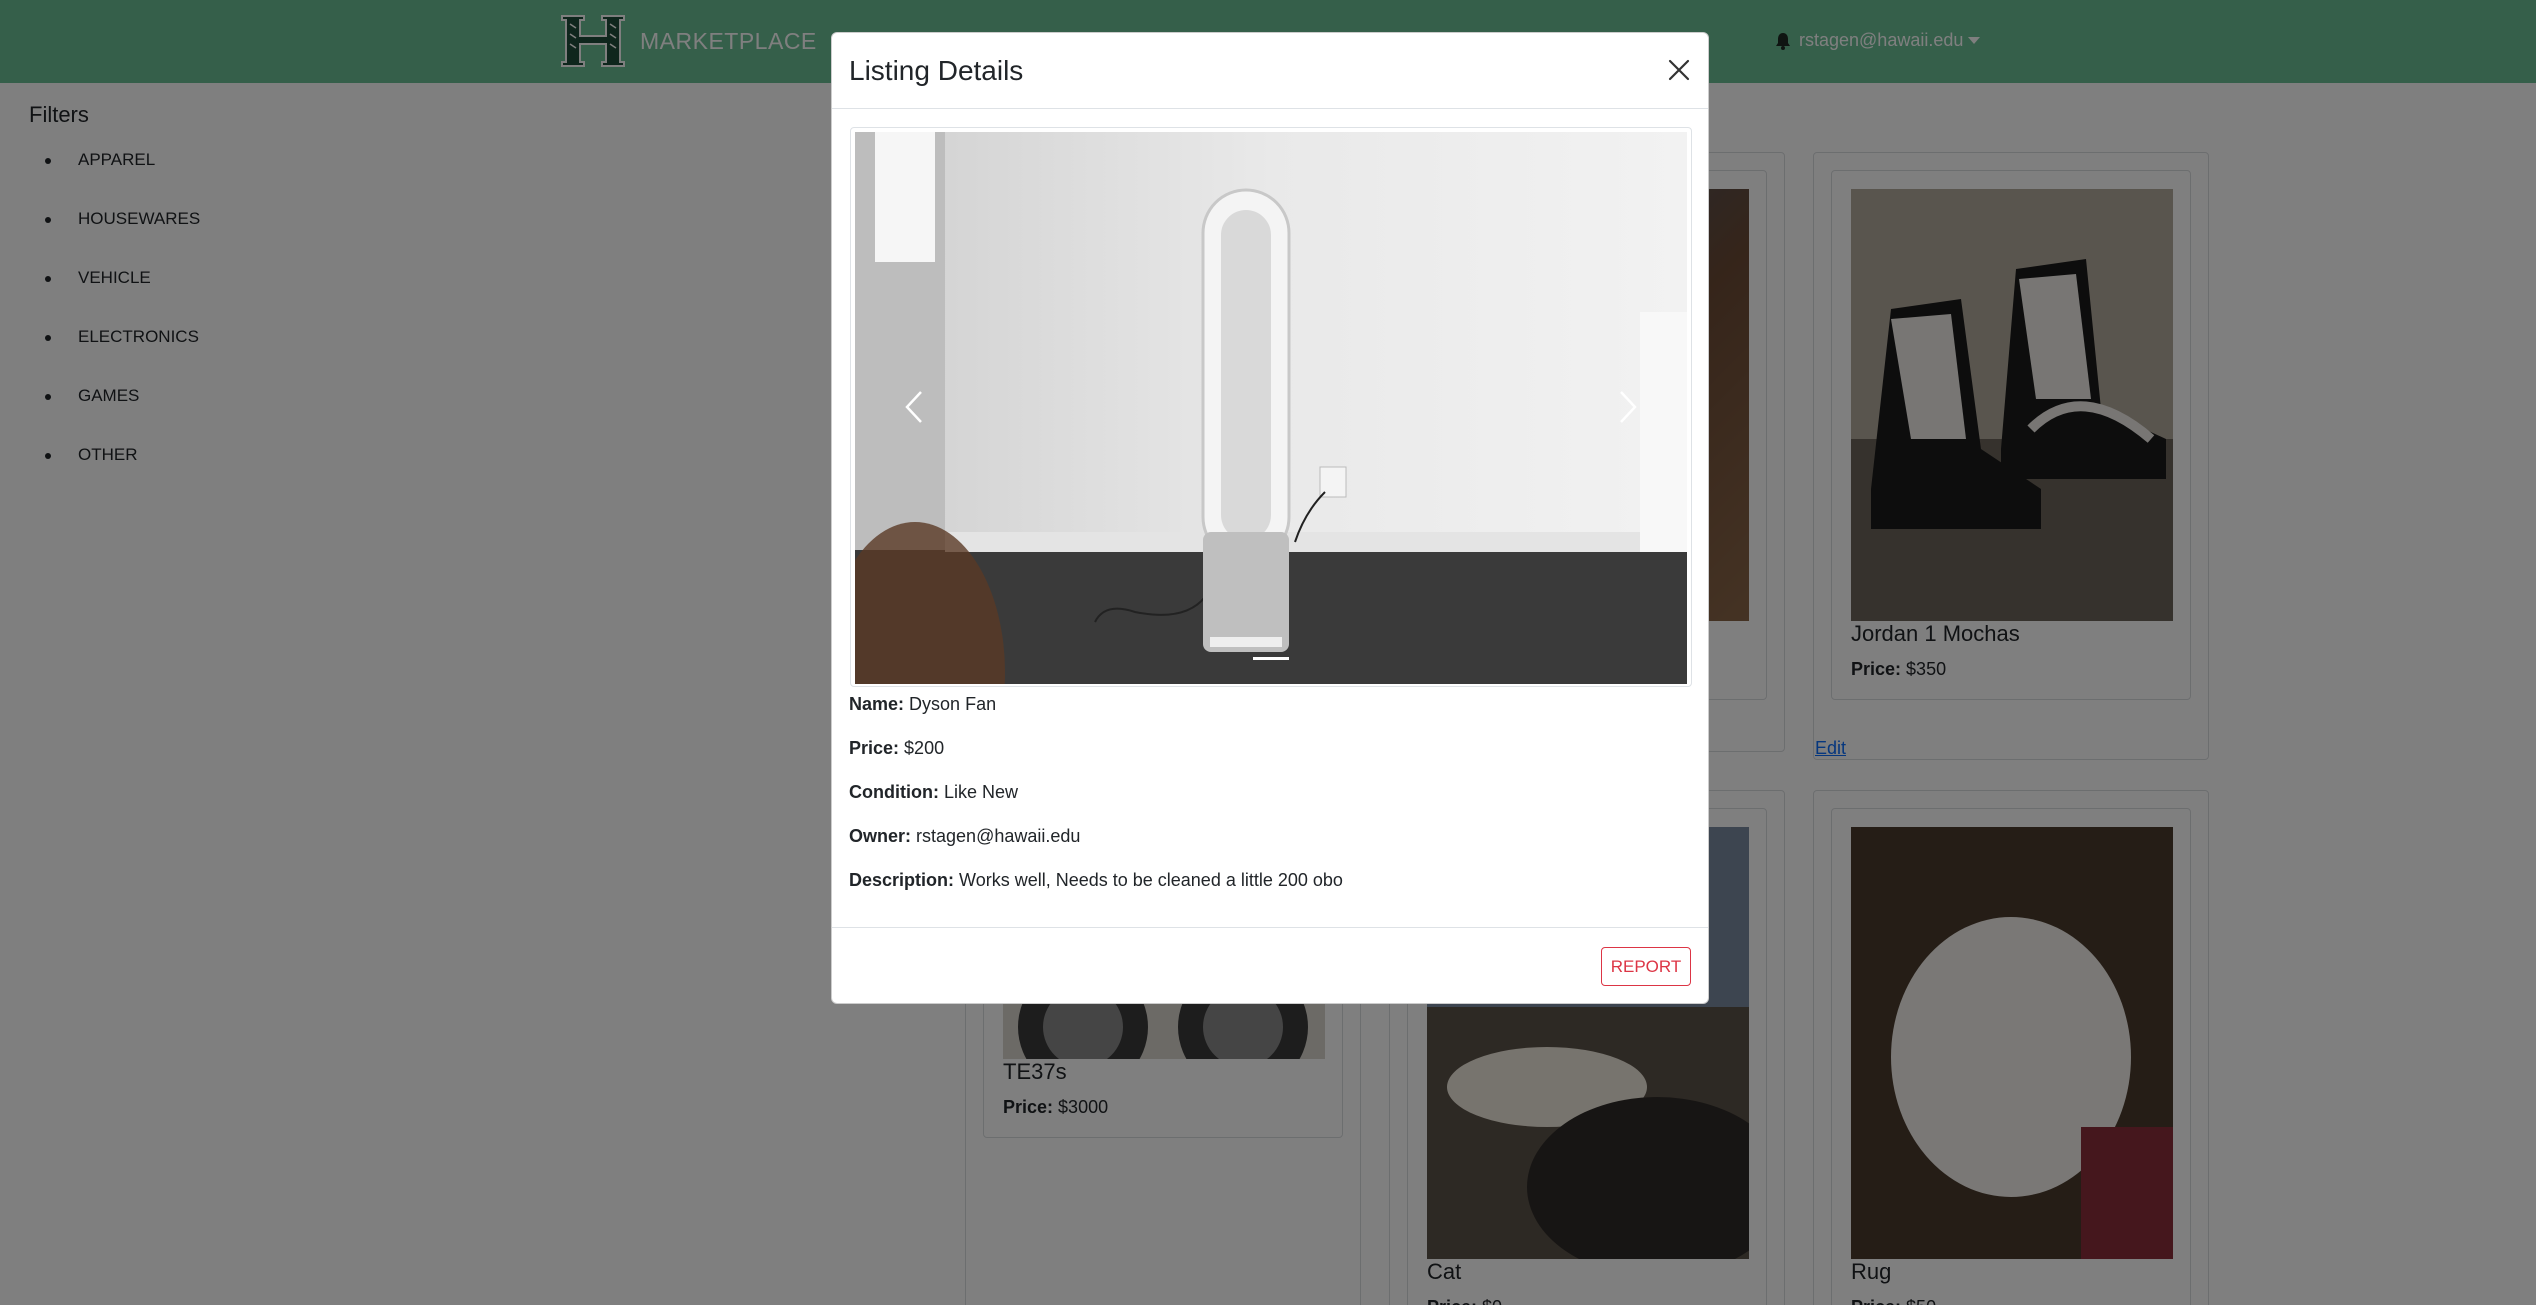 This screenshot has height=1305, width=2536. I want to click on detail-label: Condition:, so click(894, 792).